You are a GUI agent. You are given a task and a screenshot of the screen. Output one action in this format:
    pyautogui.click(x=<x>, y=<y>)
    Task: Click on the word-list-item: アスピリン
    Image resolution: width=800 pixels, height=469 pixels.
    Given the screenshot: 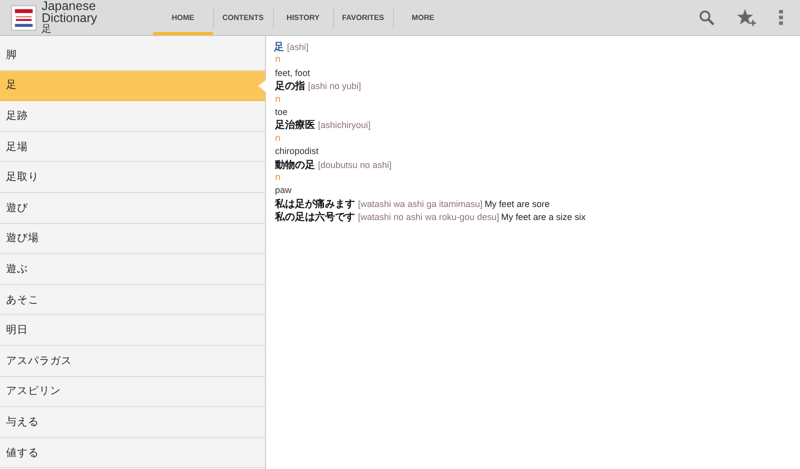 What is the action you would take?
    pyautogui.click(x=132, y=392)
    